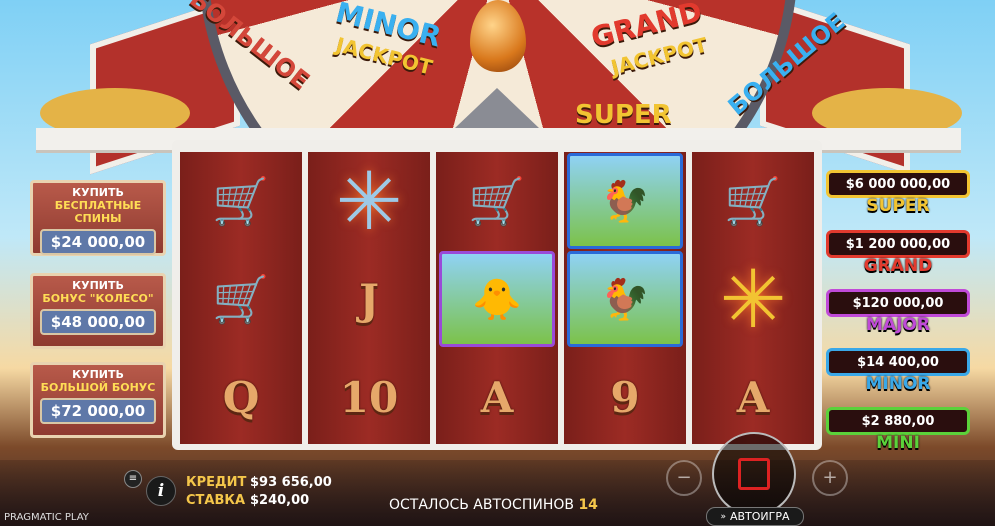 The image size is (995, 526). I want to click on credit-label: КРЕДИТ, so click(216, 482).